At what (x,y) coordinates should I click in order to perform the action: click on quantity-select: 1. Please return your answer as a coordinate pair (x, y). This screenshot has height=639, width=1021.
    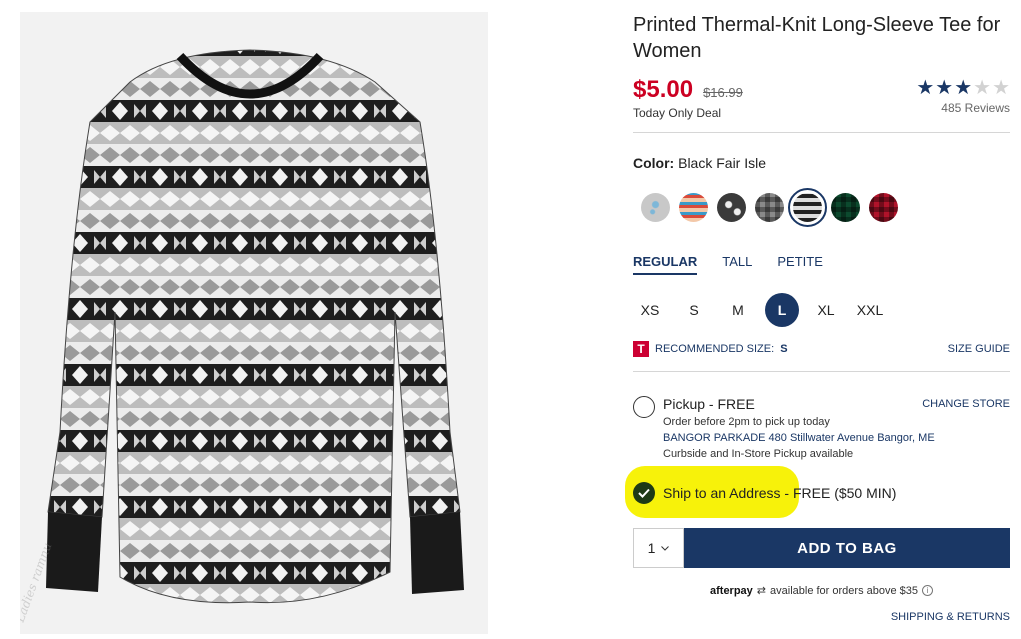
    Looking at the image, I should click on (658, 548).